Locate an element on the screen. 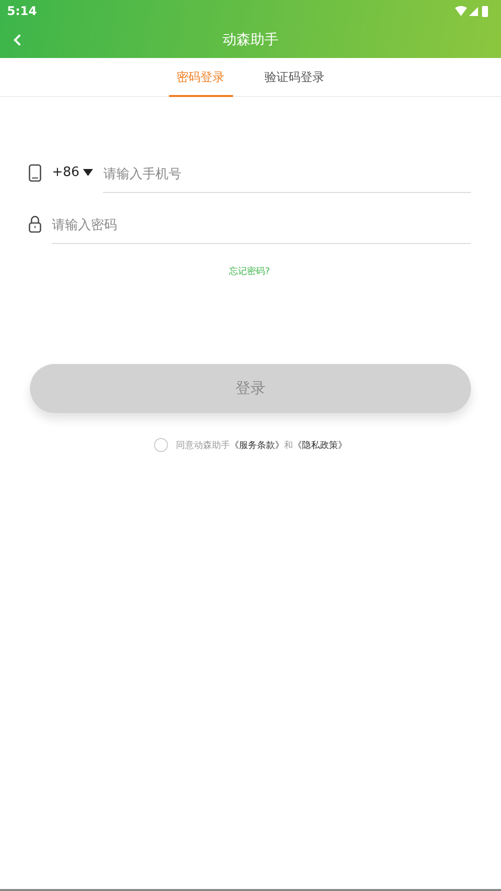  terms-link: 《服务条款》 is located at coordinates (257, 445).